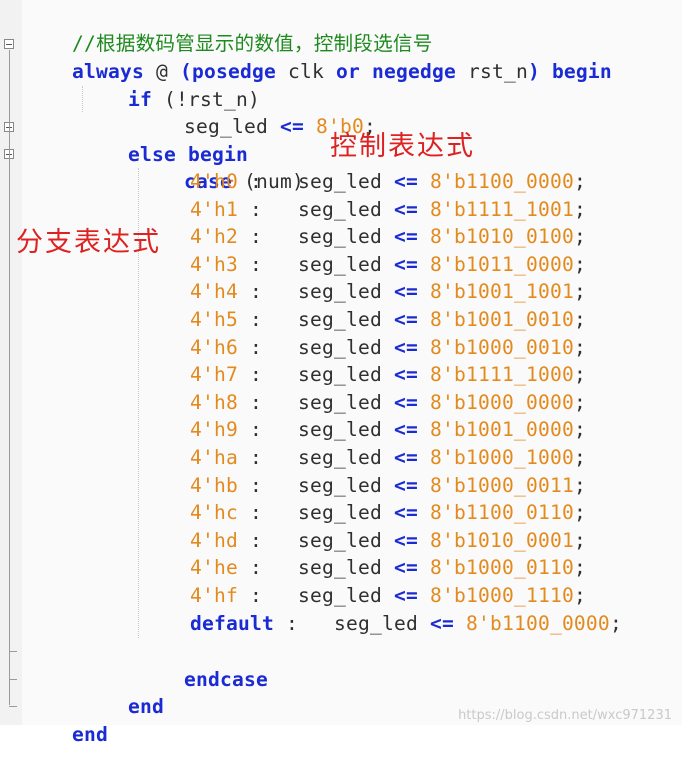  What do you see at coordinates (90, 734) in the screenshot?
I see `keyword: end` at bounding box center [90, 734].